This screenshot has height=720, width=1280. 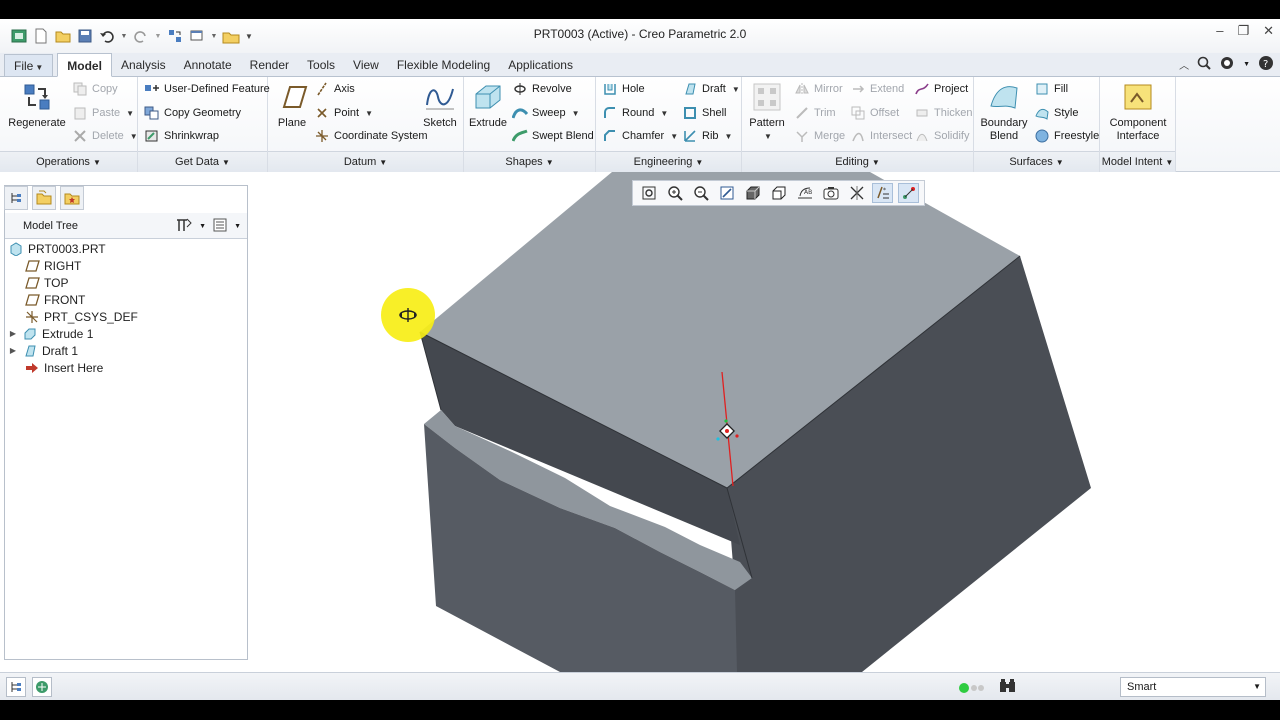 I want to click on merge-button: Merge, so click(x=819, y=136).